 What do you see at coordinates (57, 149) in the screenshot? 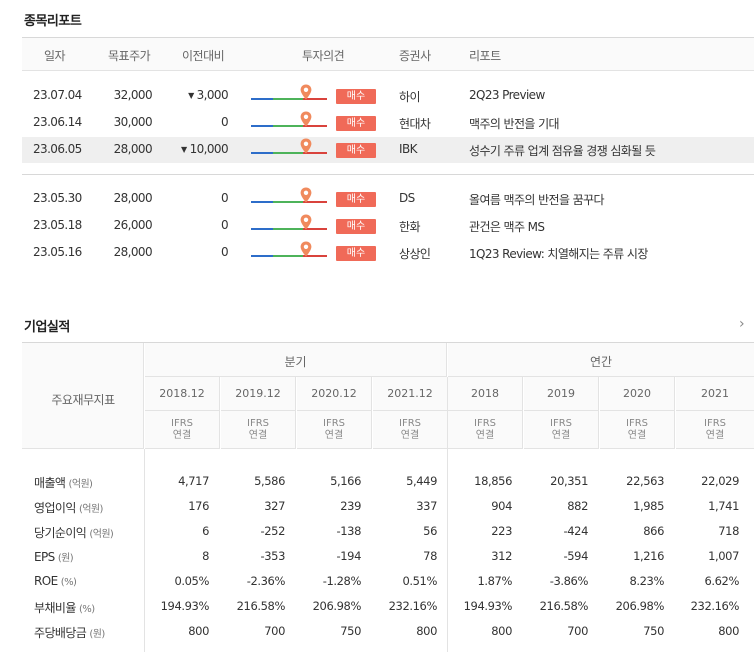
I see `report-date: 23.06.05` at bounding box center [57, 149].